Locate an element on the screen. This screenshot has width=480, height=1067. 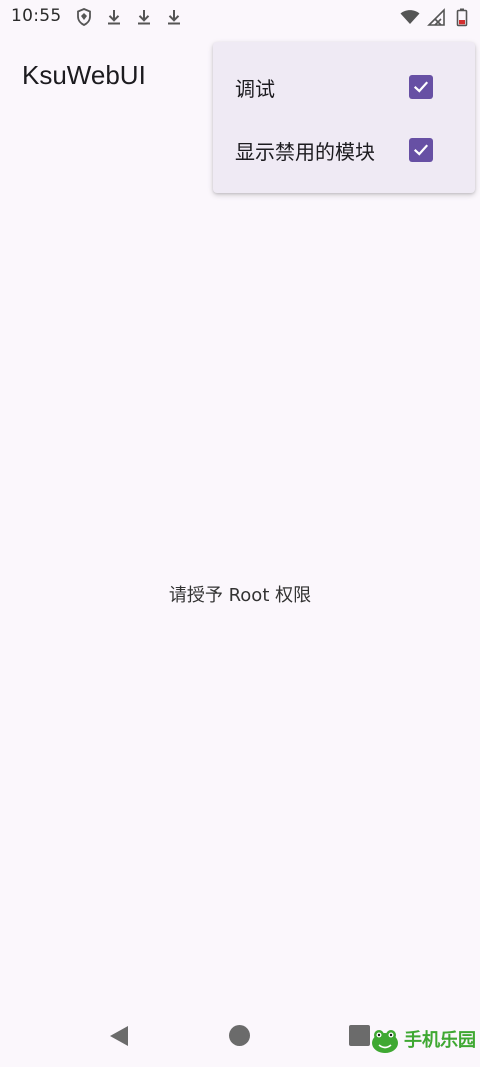
menu-item-show-disabled-modules: 显示禁用的模块 is located at coordinates (344, 150).